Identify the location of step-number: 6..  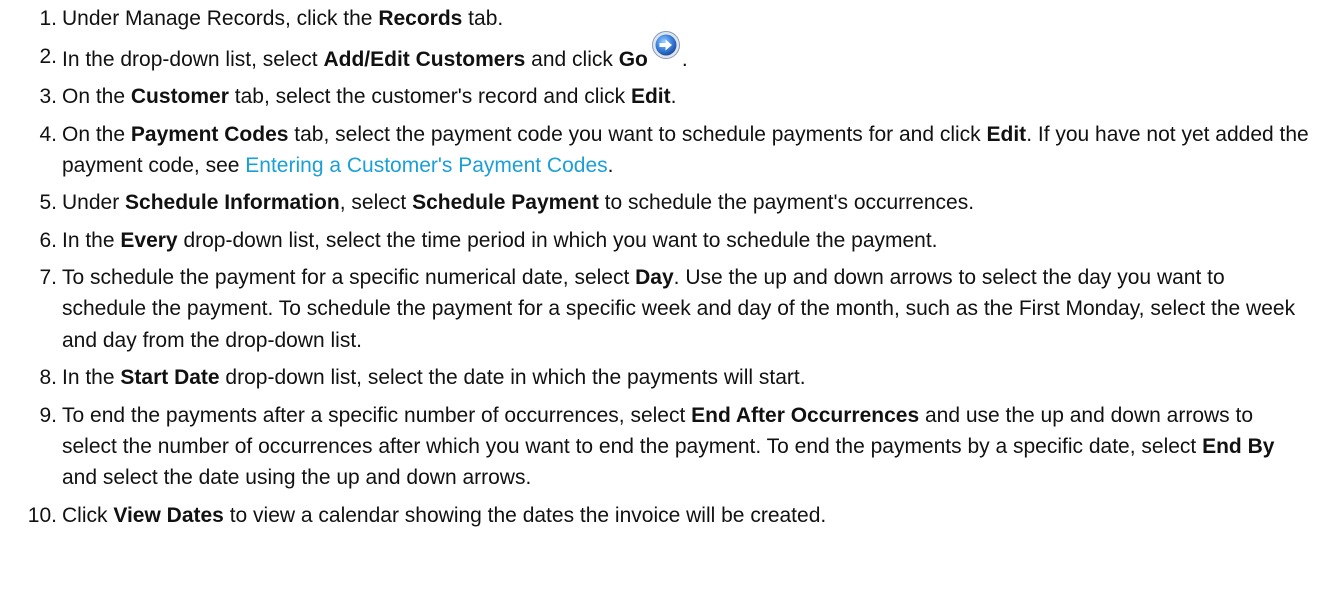
(48, 240).